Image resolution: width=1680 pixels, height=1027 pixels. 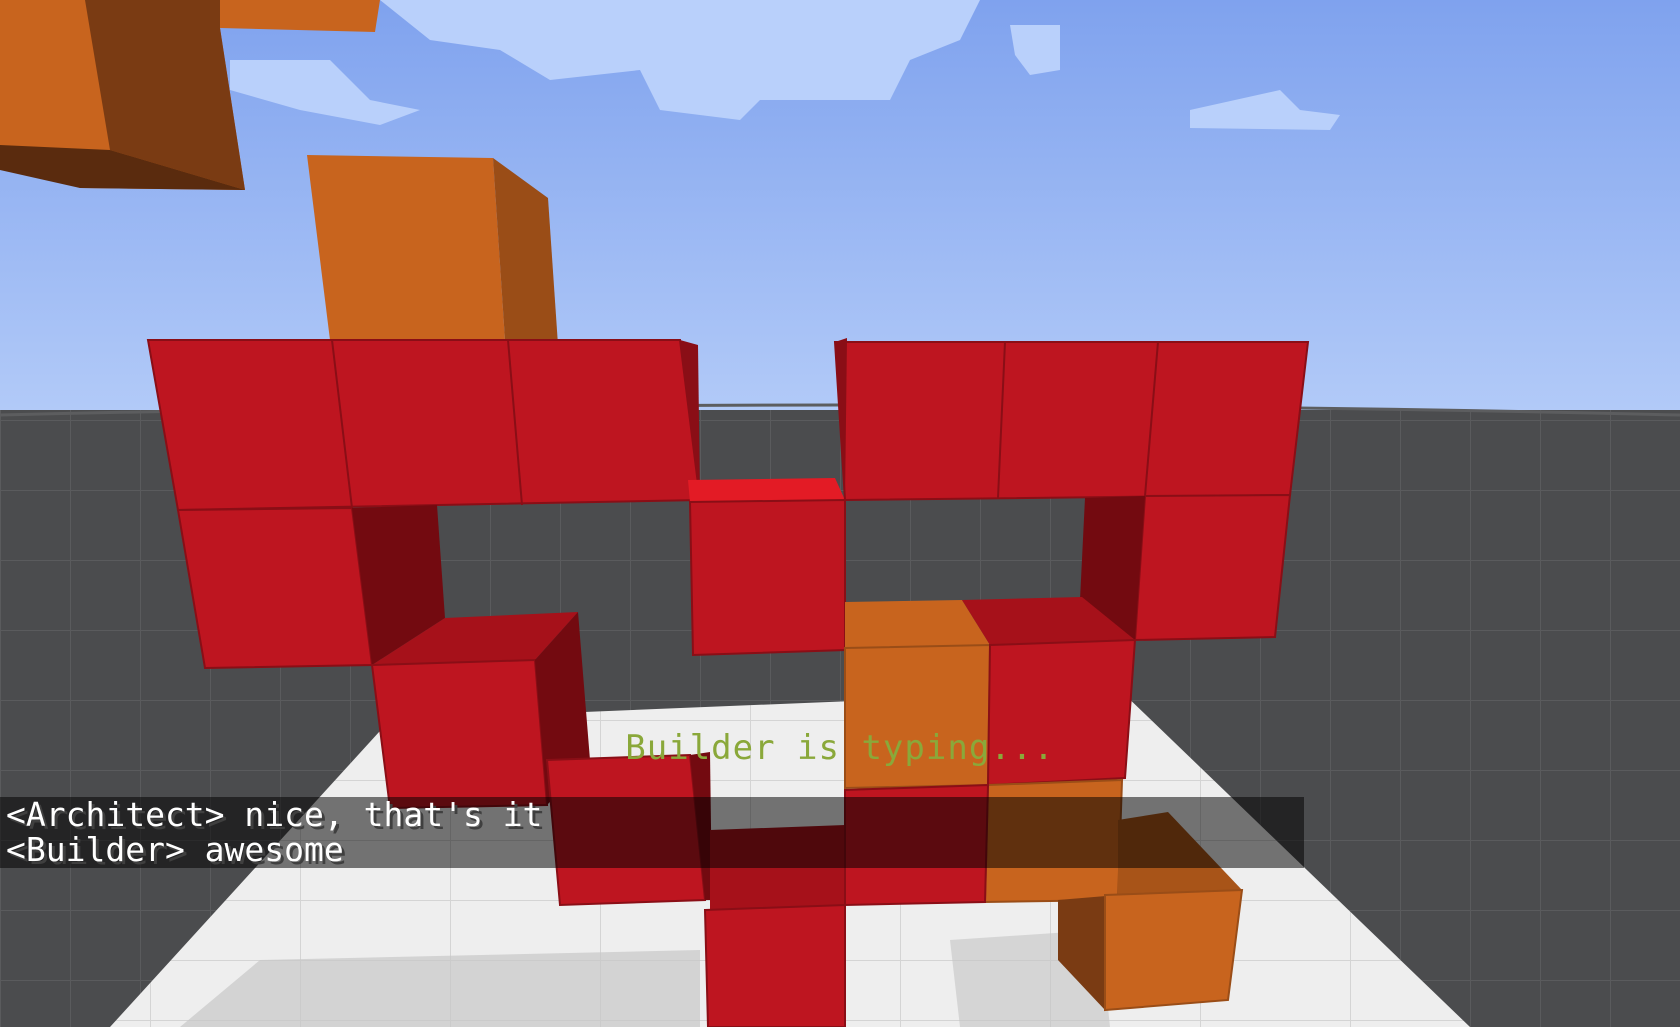 I want to click on chat-message: <Architect> nice, that's it, so click(x=274, y=814).